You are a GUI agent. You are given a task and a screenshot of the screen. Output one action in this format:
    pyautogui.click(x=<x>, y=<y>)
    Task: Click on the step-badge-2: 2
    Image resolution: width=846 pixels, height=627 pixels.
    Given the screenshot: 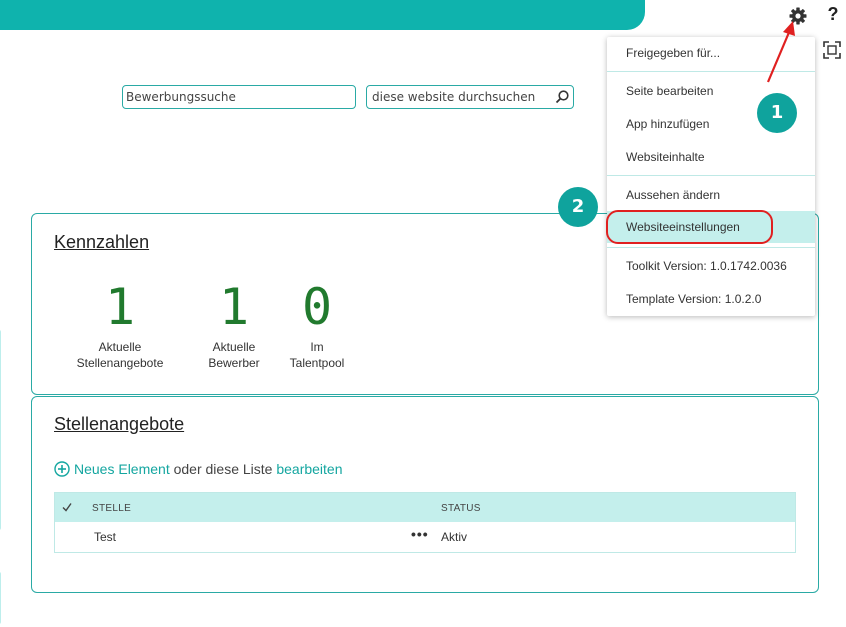 What is the action you would take?
    pyautogui.click(x=578, y=207)
    